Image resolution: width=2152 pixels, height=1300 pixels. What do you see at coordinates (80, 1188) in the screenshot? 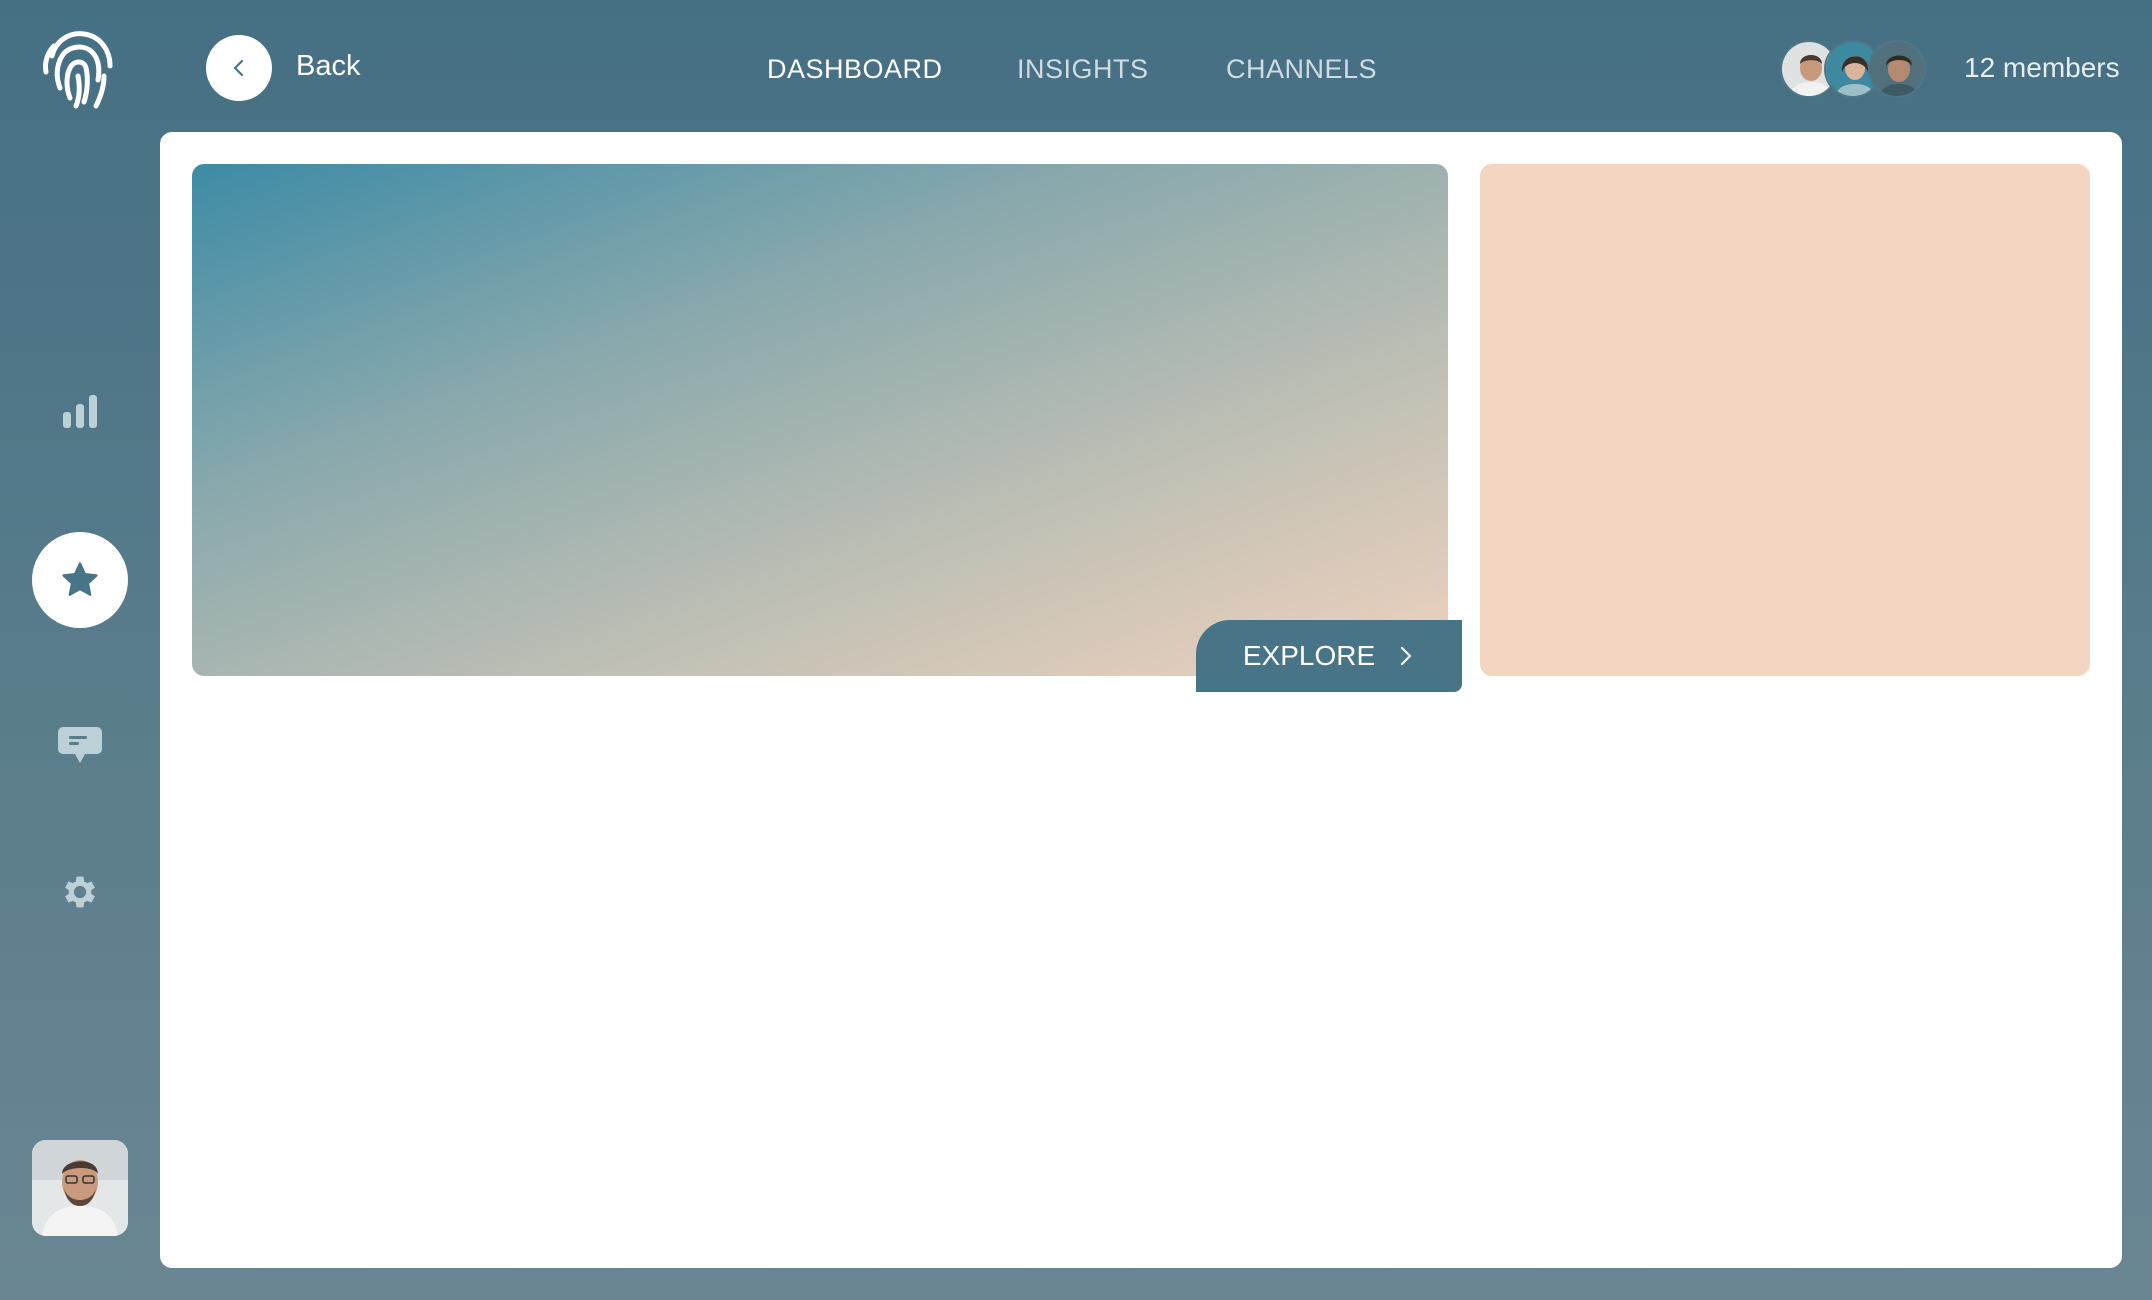
I see `user-avatar` at bounding box center [80, 1188].